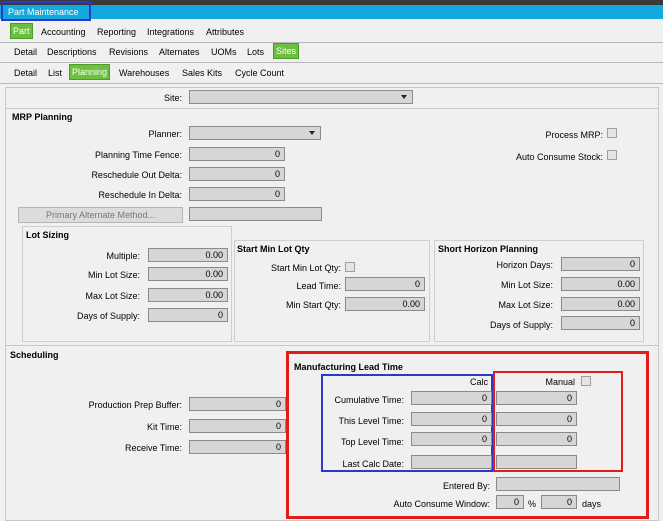 This screenshot has width=663, height=521. What do you see at coordinates (286, 51) in the screenshot?
I see `tab-sites: Sites` at bounding box center [286, 51].